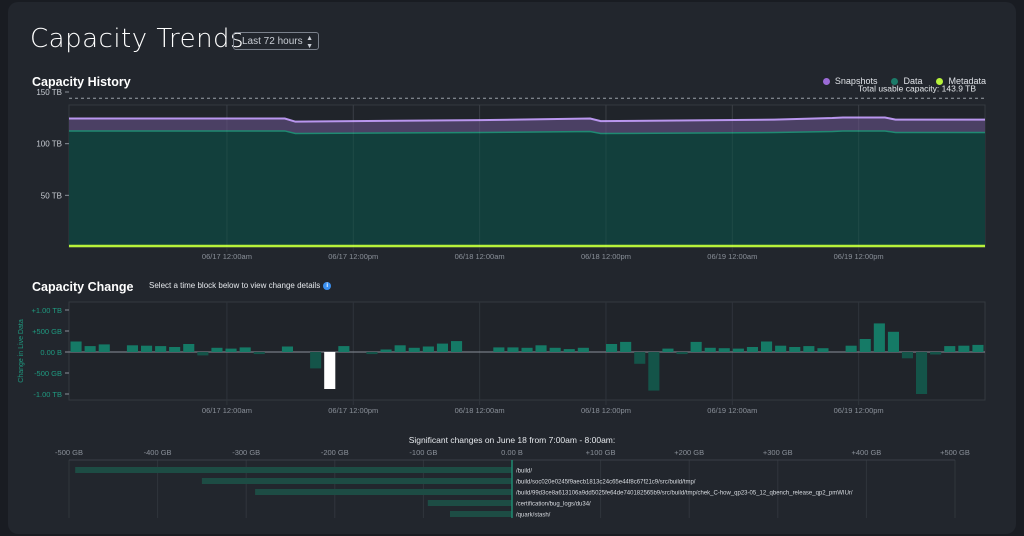 Image resolution: width=1024 pixels, height=536 pixels. Describe the element at coordinates (158, 452) in the screenshot. I see `detail-x-tick: -400 GB` at that location.